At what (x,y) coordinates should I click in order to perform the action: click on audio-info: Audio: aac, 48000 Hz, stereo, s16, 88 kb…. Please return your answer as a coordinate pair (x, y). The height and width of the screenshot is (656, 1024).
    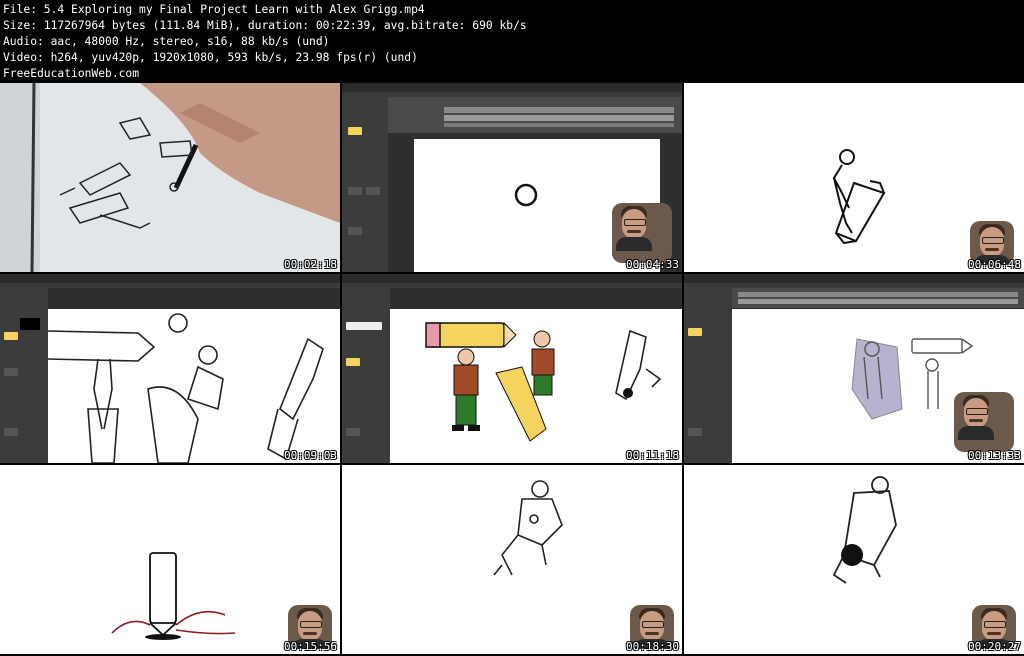
    Looking at the image, I should click on (166, 41).